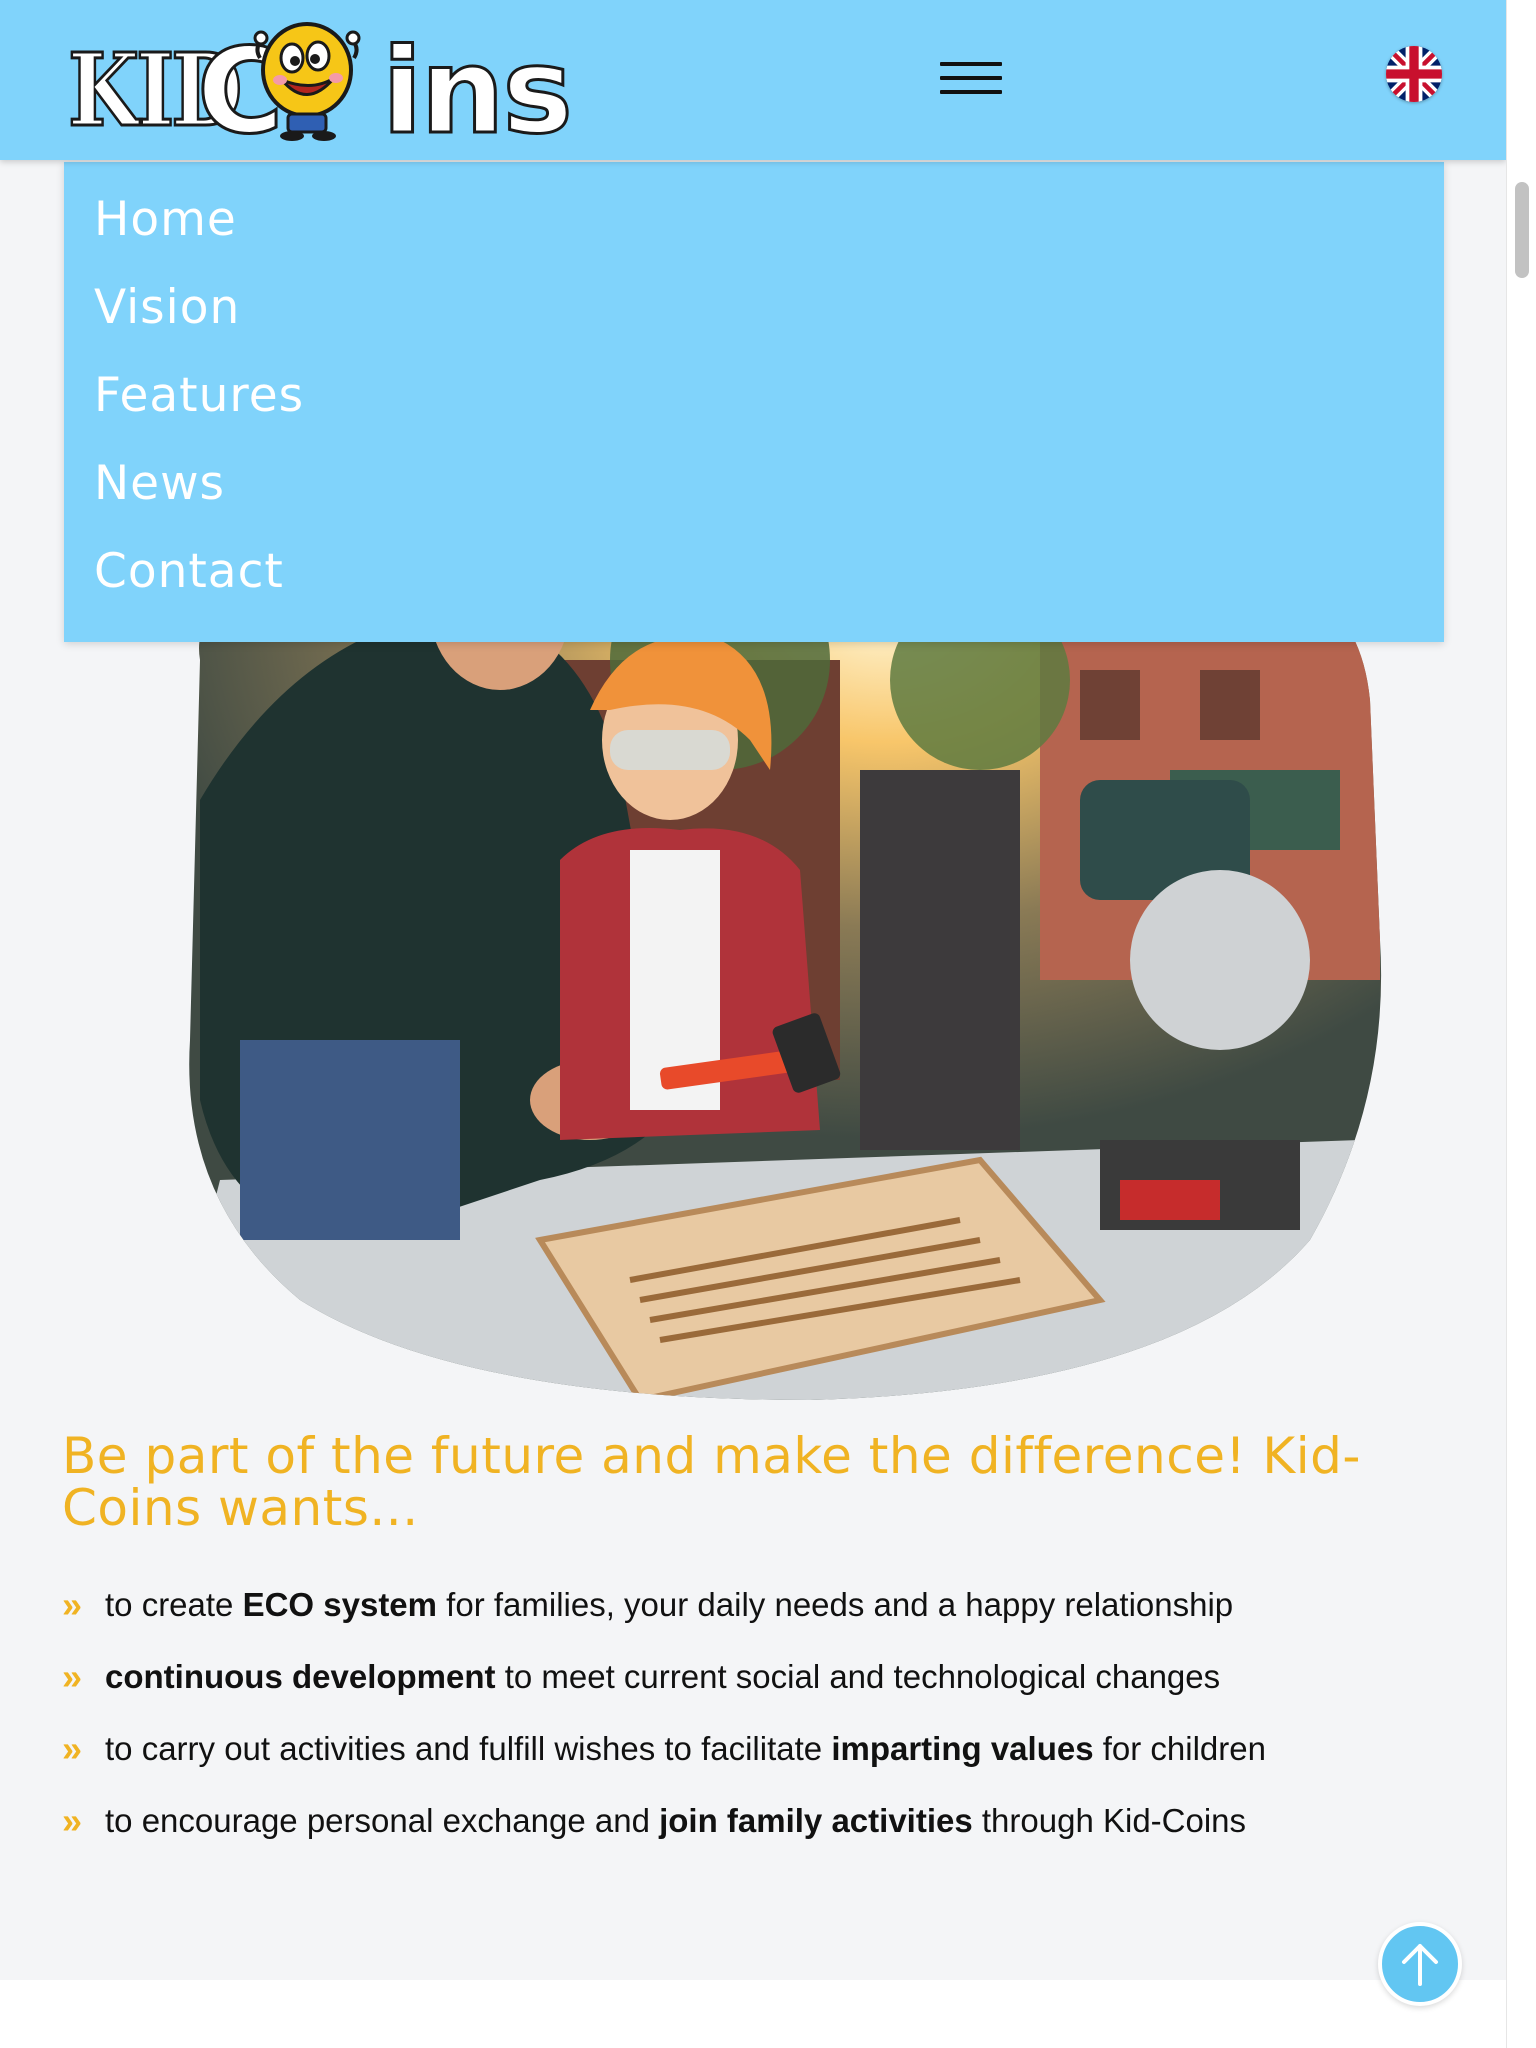  I want to click on kidcoins-logo: KID C ins, so click(318, 85).